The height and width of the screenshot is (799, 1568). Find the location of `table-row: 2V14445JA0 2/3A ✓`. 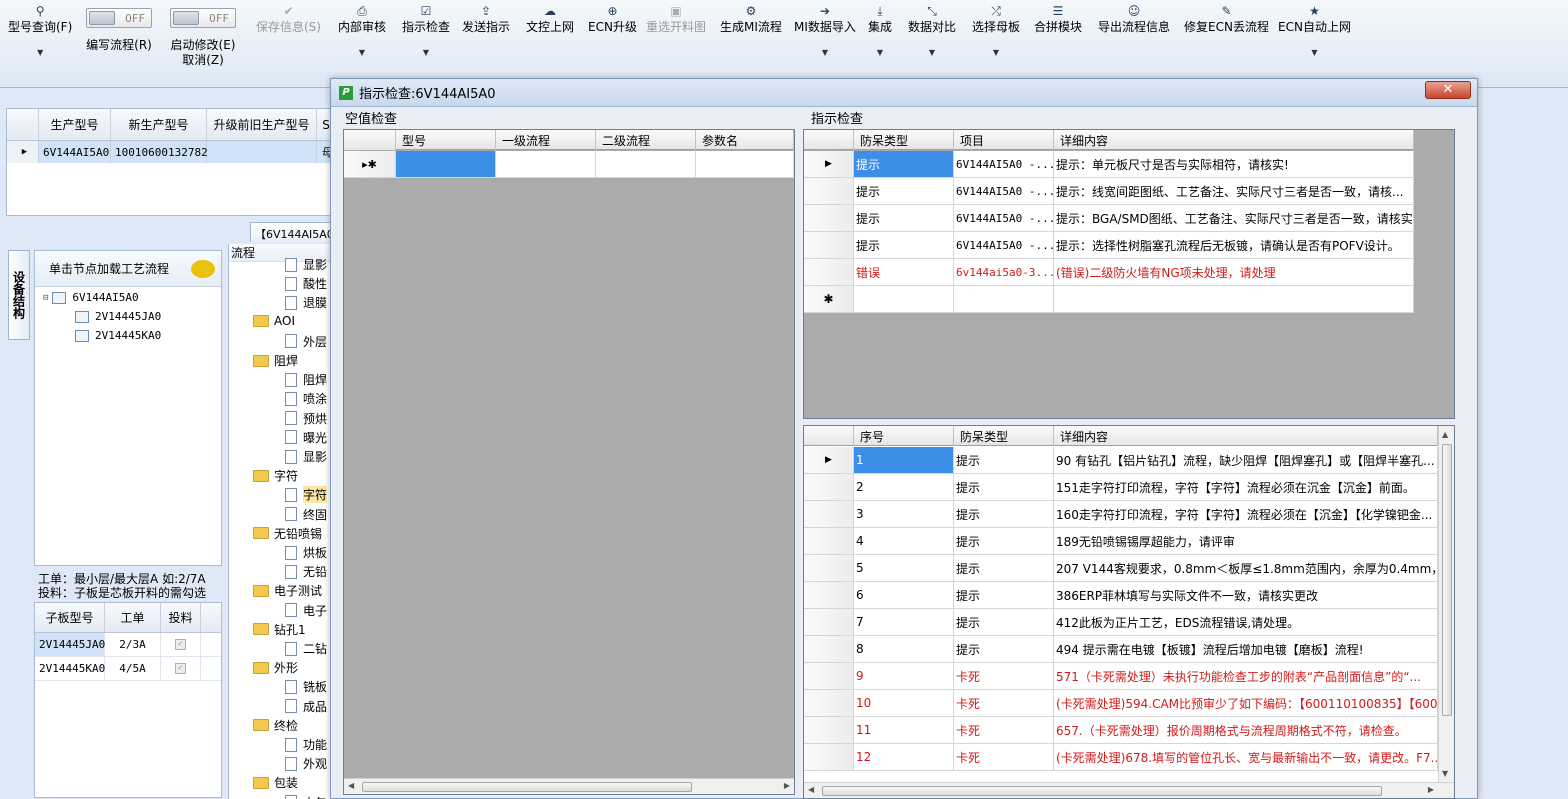

table-row: 2V14445JA0 2/3A ✓ is located at coordinates (128, 645).